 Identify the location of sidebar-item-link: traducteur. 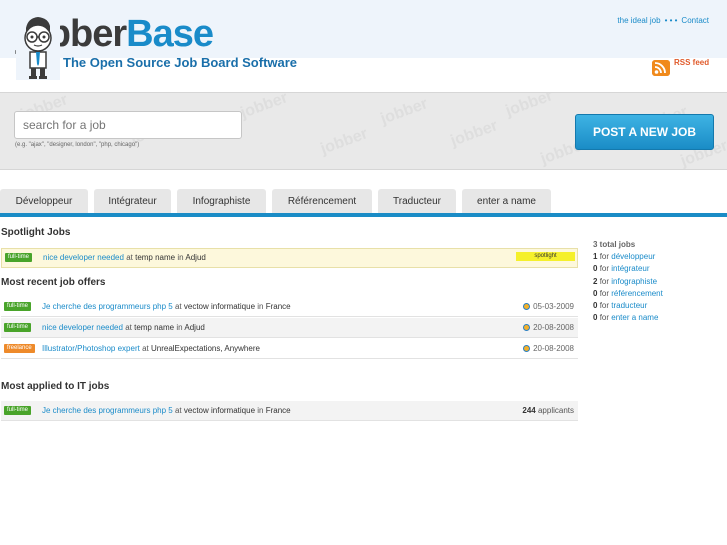
(629, 305).